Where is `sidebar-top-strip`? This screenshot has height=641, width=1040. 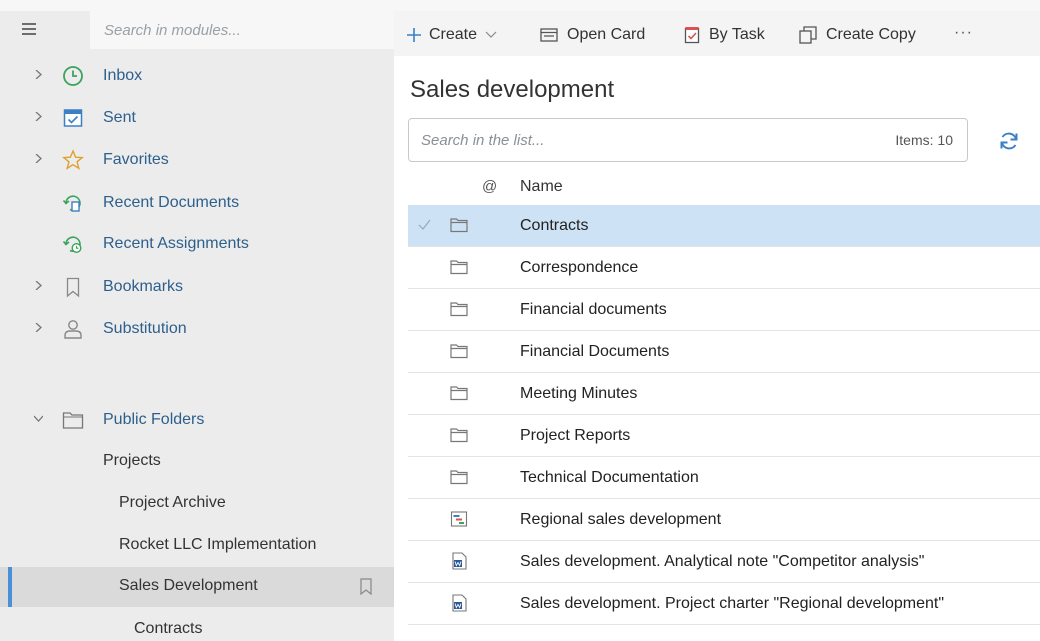
sidebar-top-strip is located at coordinates (197, 5).